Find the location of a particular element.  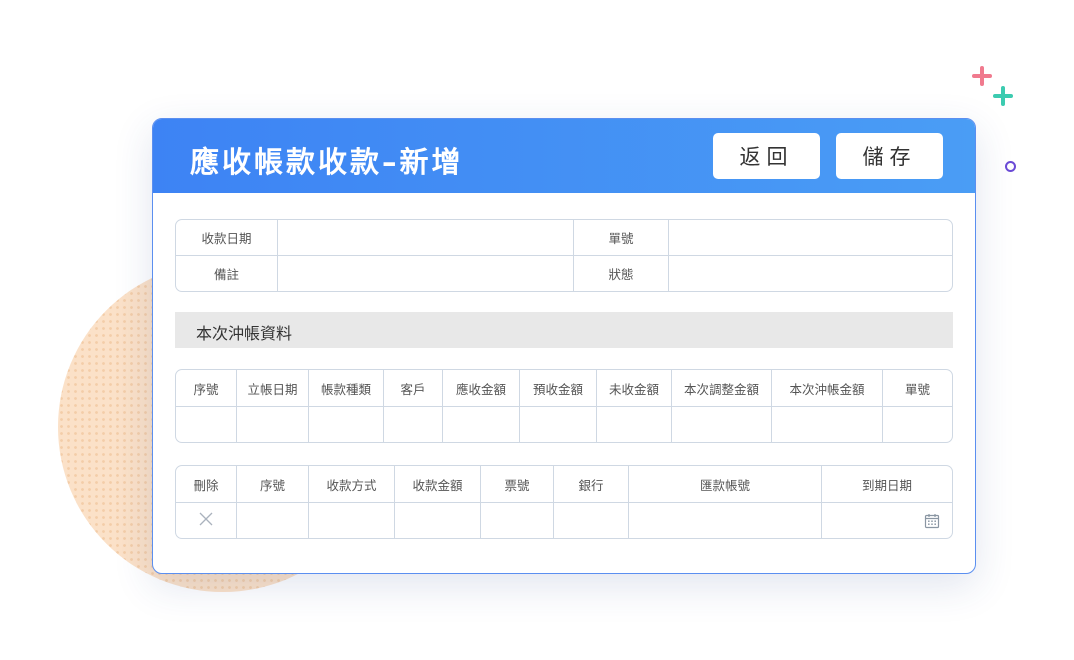

purple-ring-decoration is located at coordinates (1010, 166).